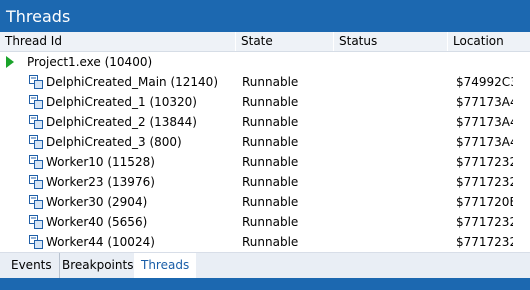 This screenshot has height=290, width=530. Describe the element at coordinates (121, 122) in the screenshot. I see `thread-id: DelphiCreated_2 (13844)` at that location.